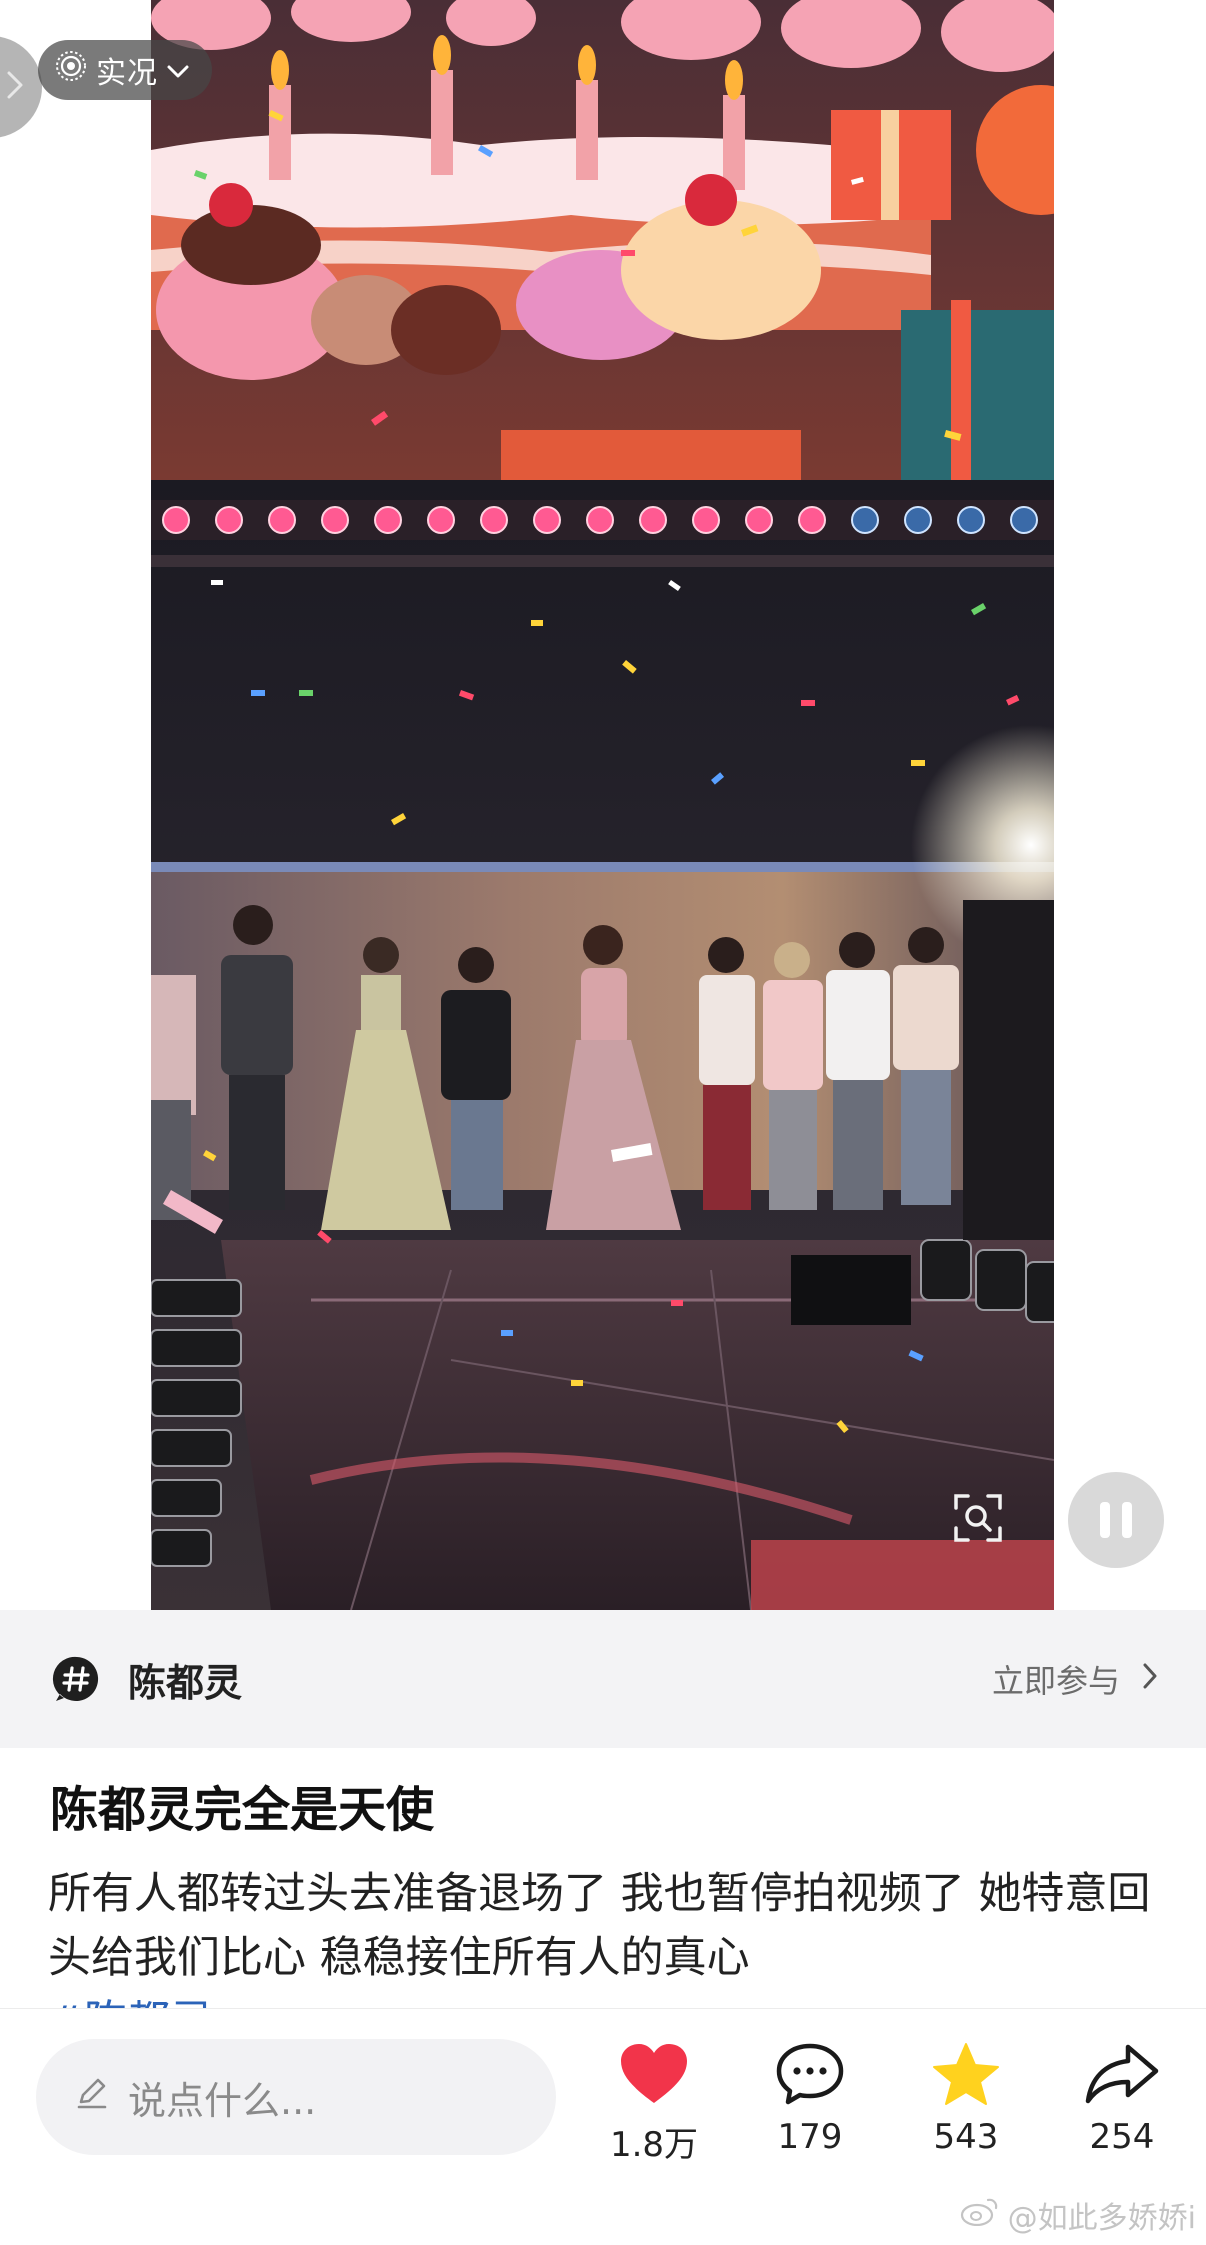 The width and height of the screenshot is (1206, 2245). Describe the element at coordinates (1105, 1520) in the screenshot. I see `pause-icon` at that location.